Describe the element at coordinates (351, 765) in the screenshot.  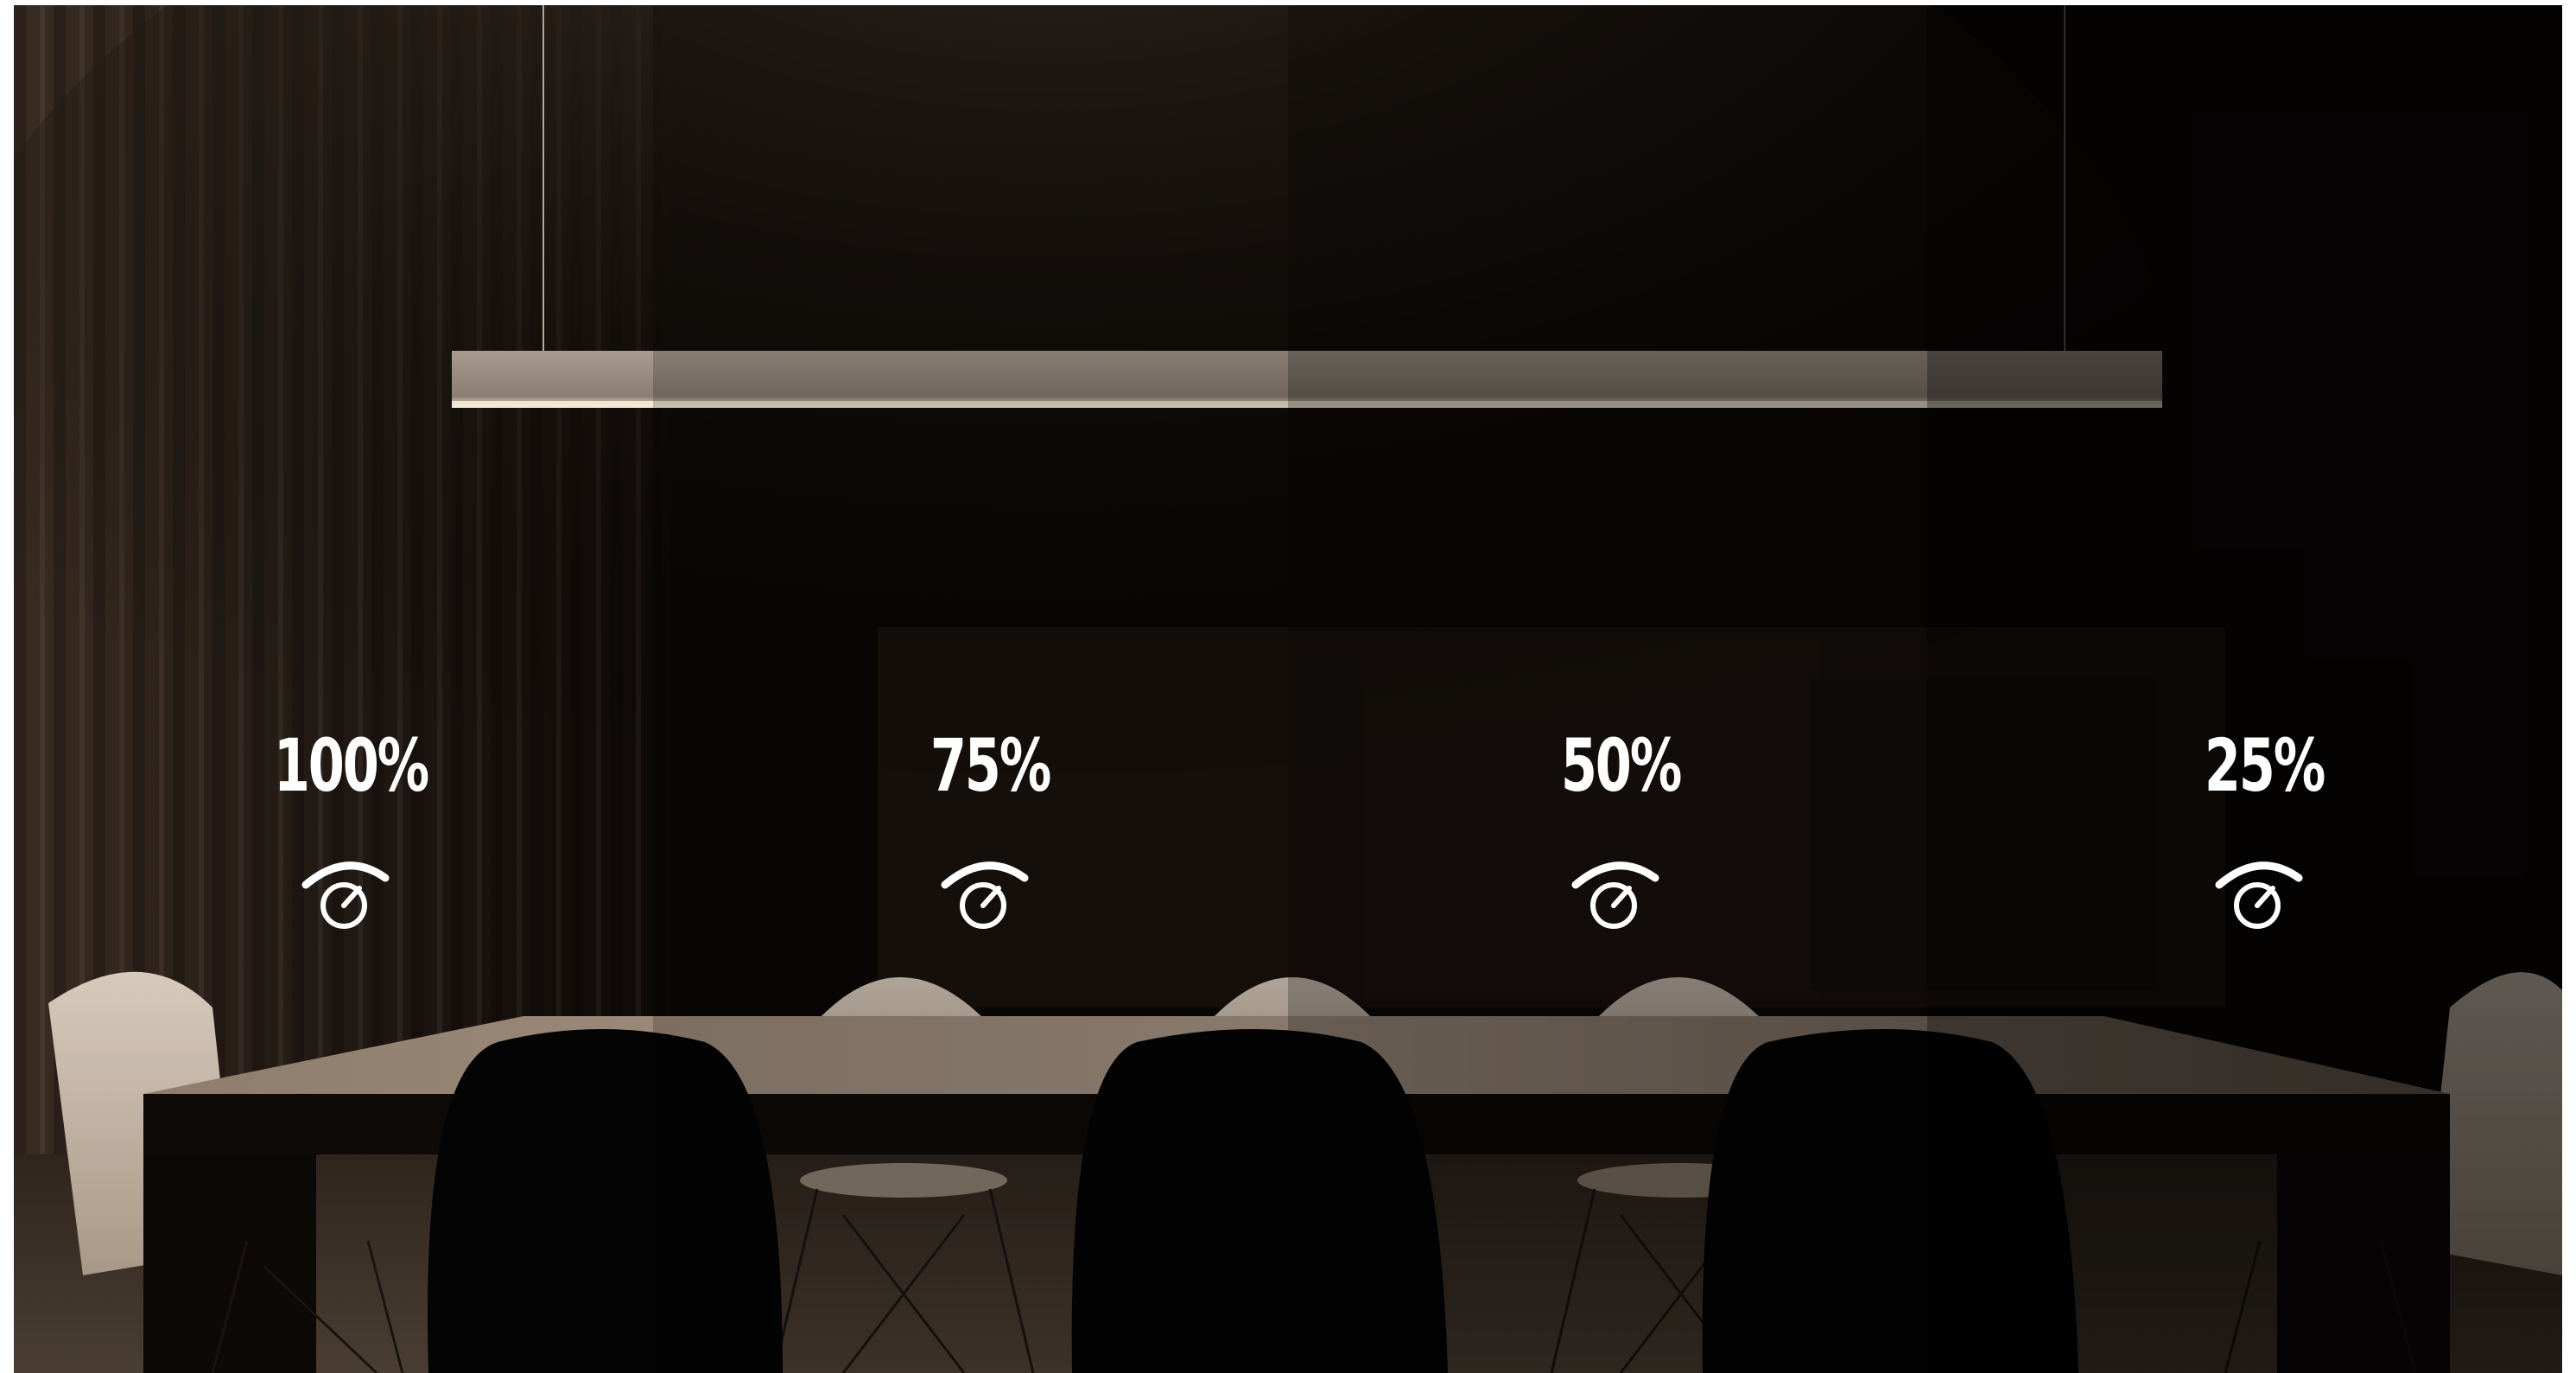
I see `brightness-label-100: 100%` at that location.